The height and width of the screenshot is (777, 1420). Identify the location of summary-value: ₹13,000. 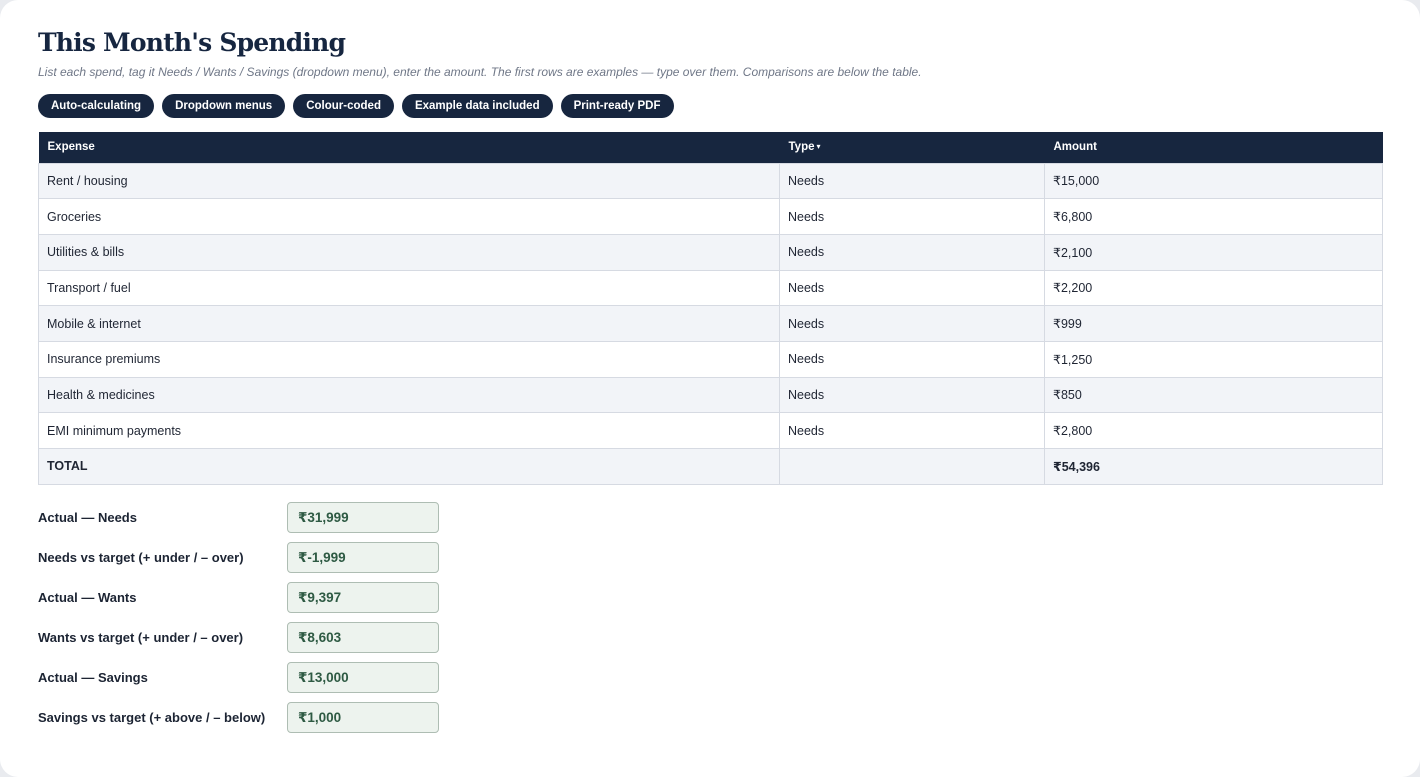
(363, 677).